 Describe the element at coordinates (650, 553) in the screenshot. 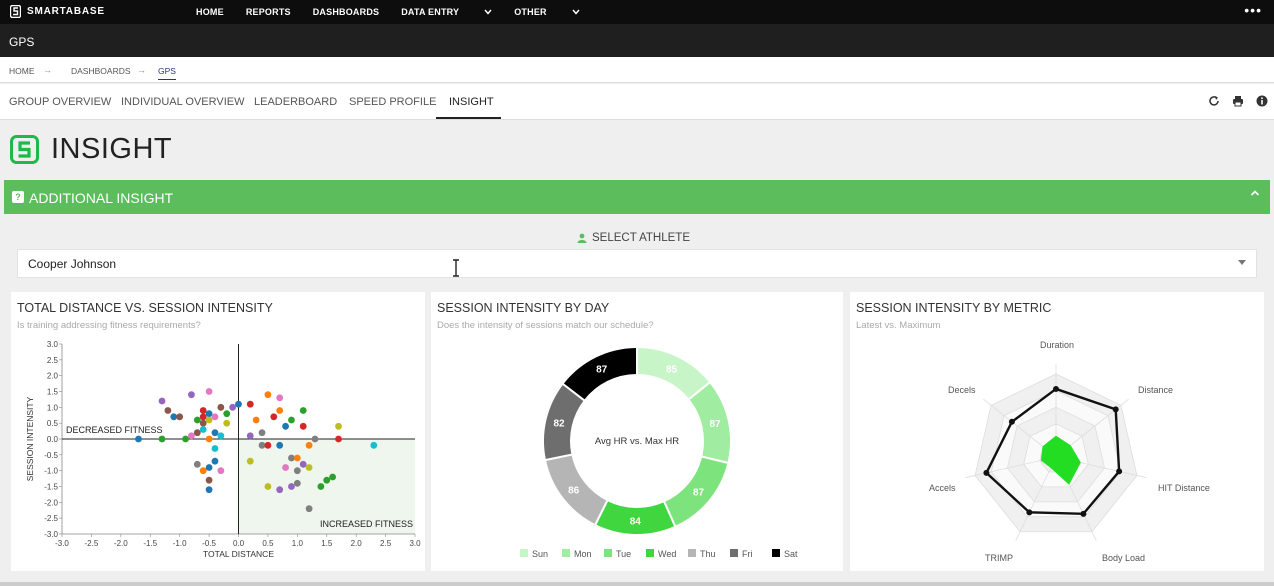

I see `legend-swatch-wed` at that location.